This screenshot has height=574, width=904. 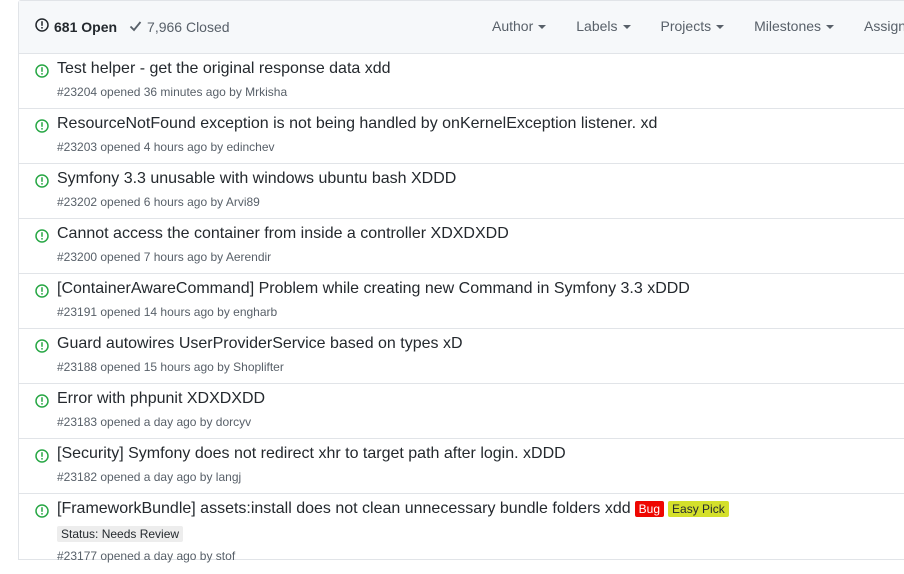 I want to click on milestones-filter-label: Milestones, so click(x=788, y=26).